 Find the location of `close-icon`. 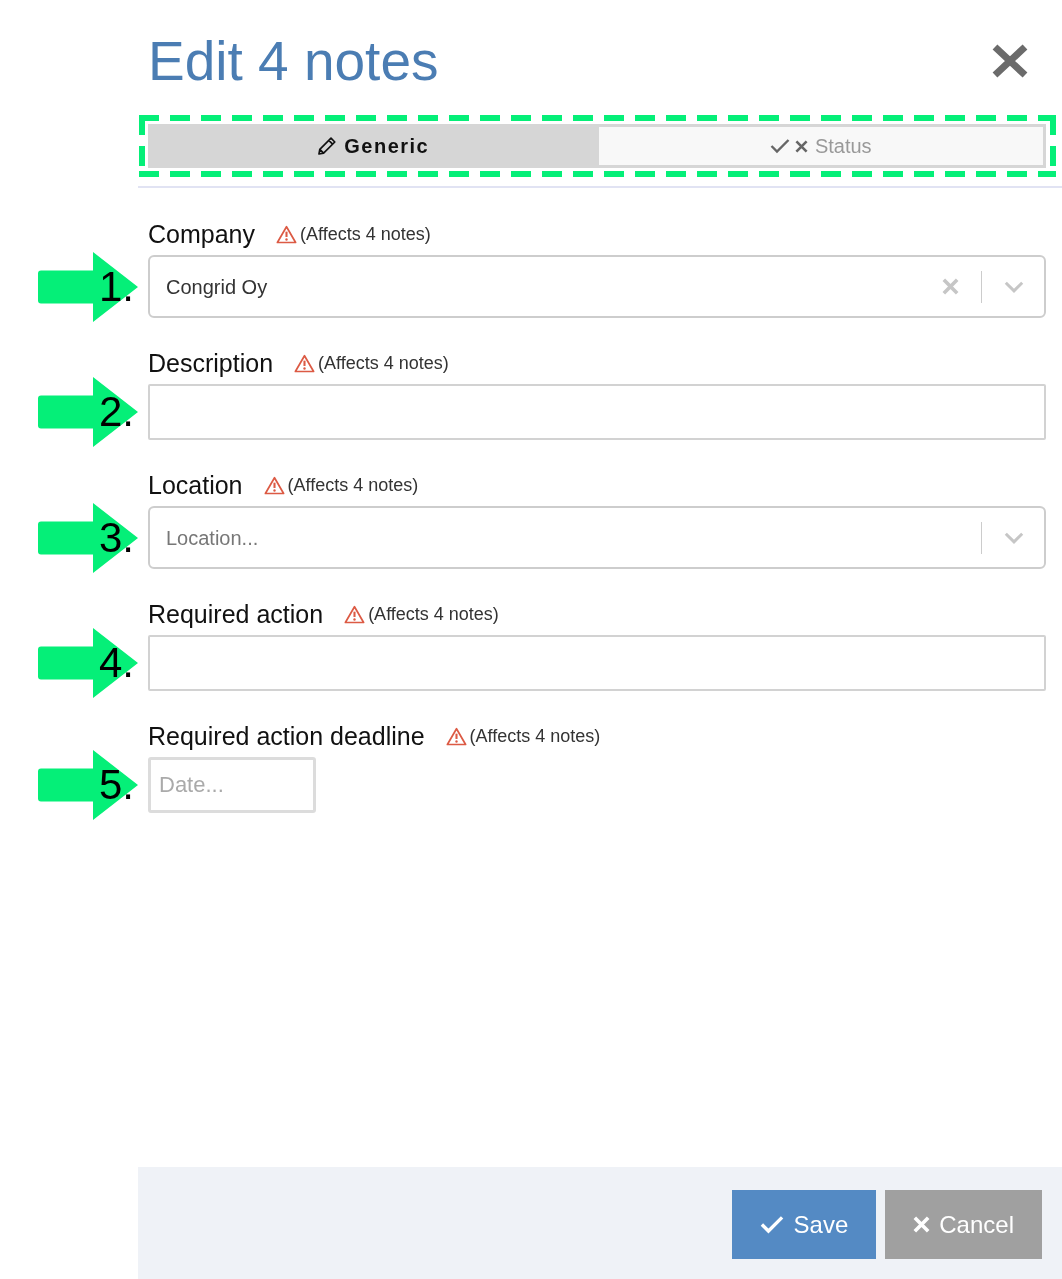

close-icon is located at coordinates (1010, 61).